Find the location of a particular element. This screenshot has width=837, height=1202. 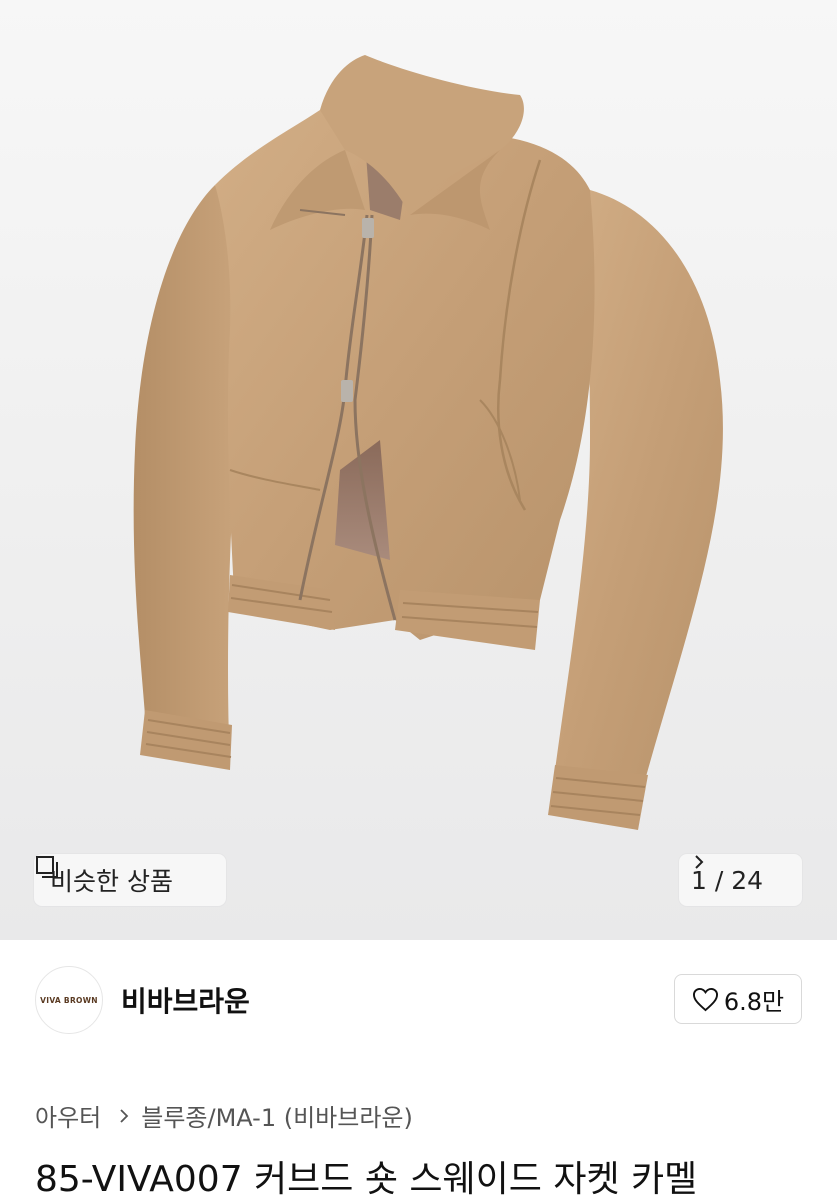

image-counter-button: 1 / 24 is located at coordinates (740, 880).